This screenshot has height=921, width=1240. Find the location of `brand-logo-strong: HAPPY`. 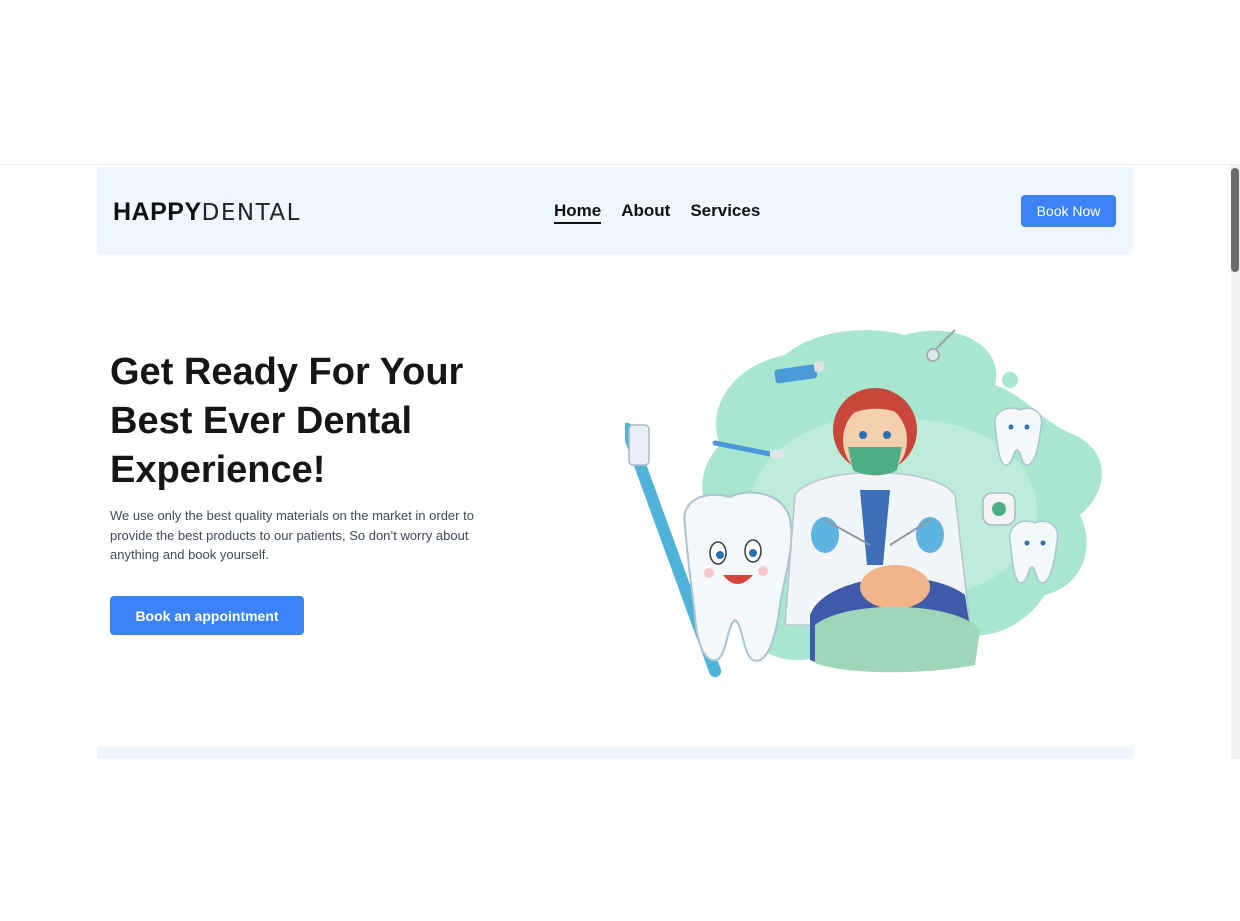

brand-logo-strong: HAPPY is located at coordinates (157, 212).